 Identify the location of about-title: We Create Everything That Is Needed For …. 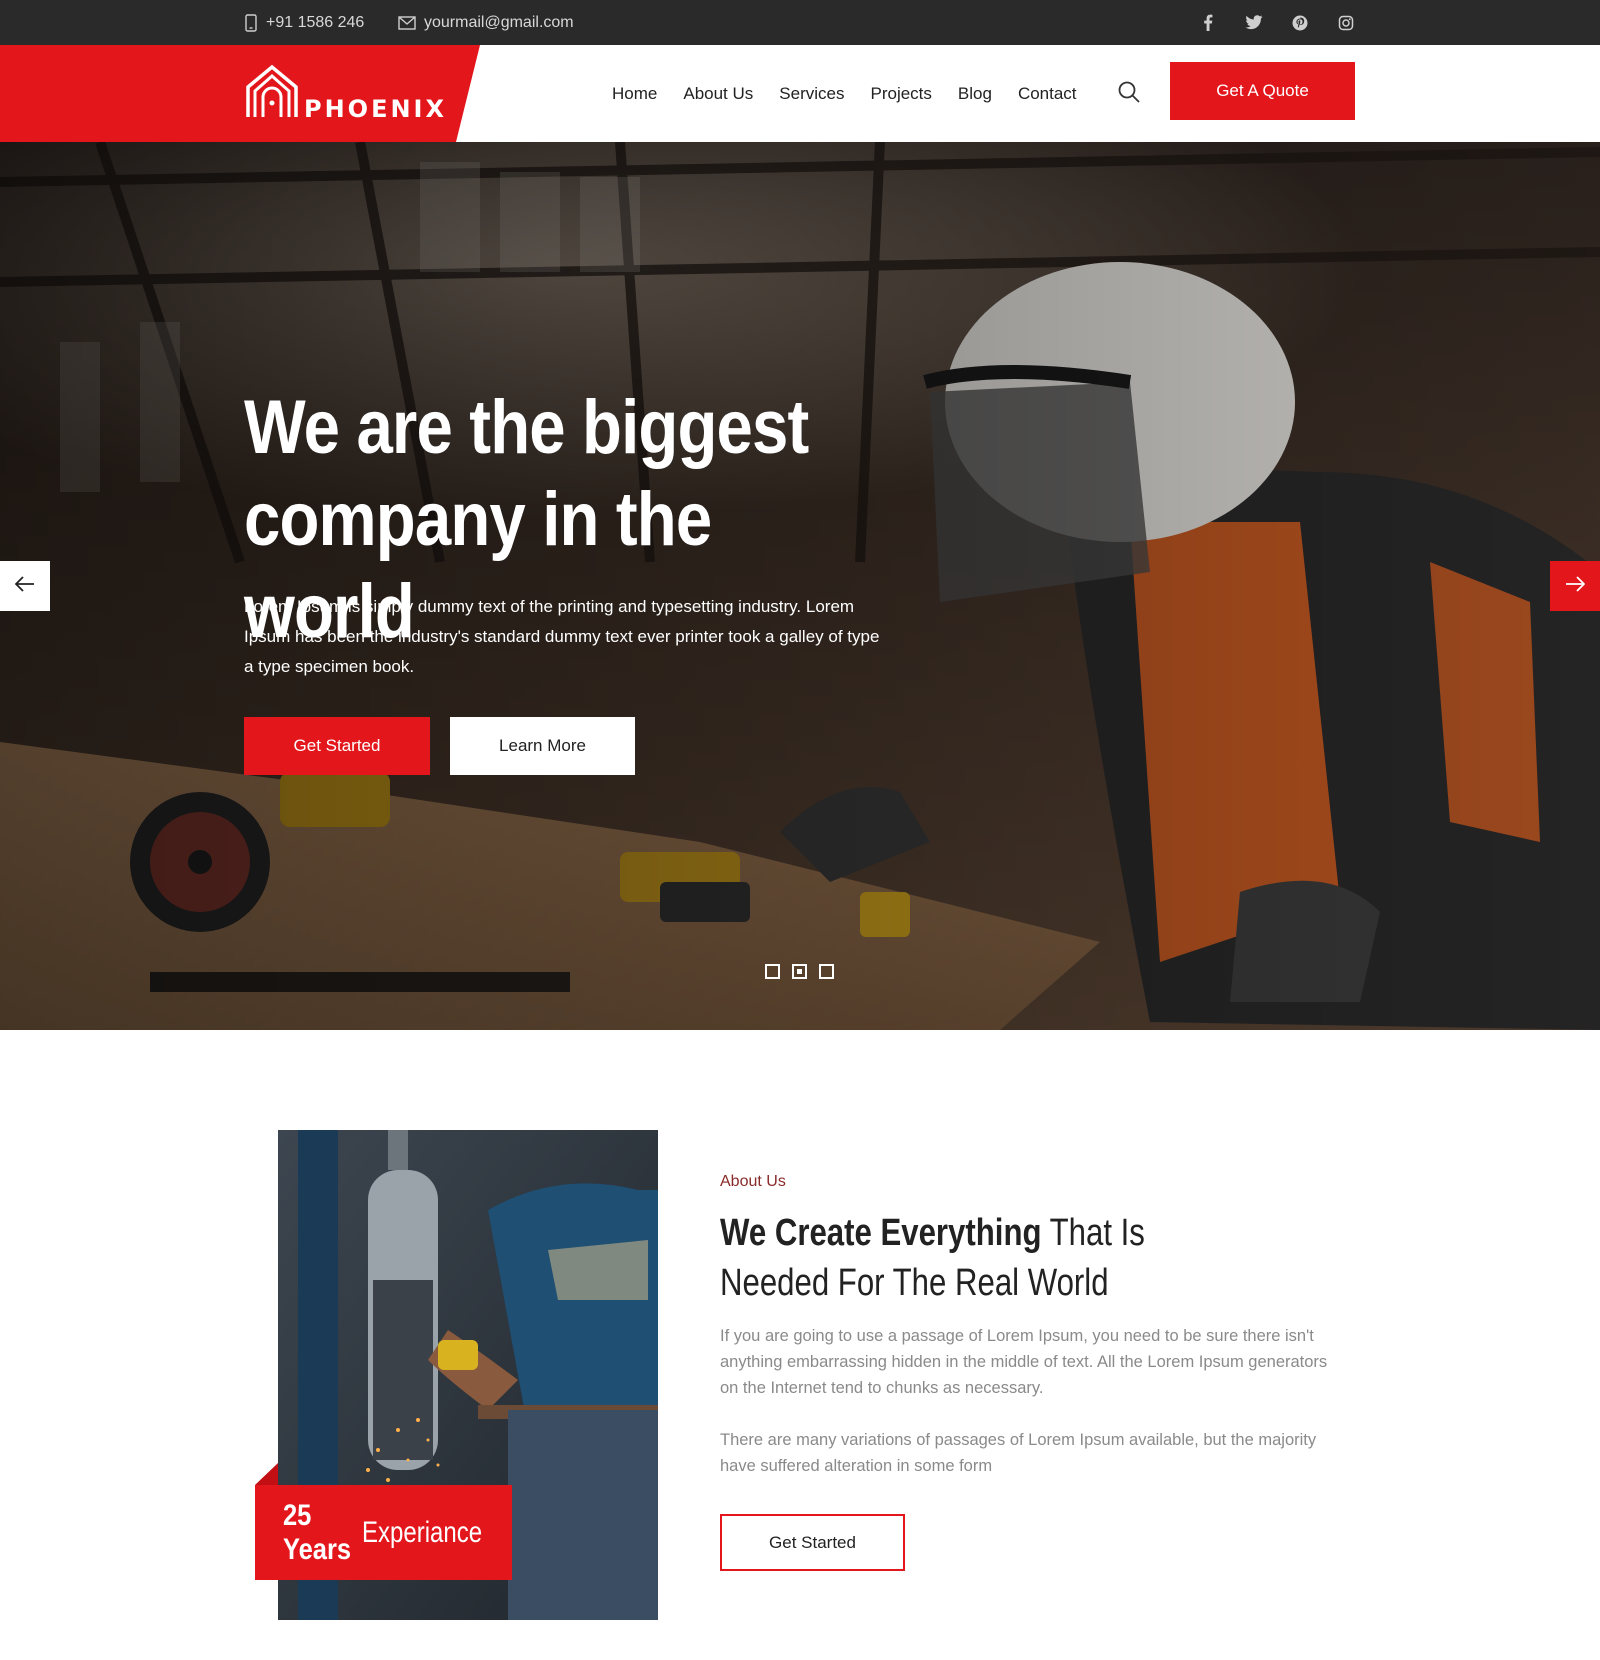
(949, 1258).